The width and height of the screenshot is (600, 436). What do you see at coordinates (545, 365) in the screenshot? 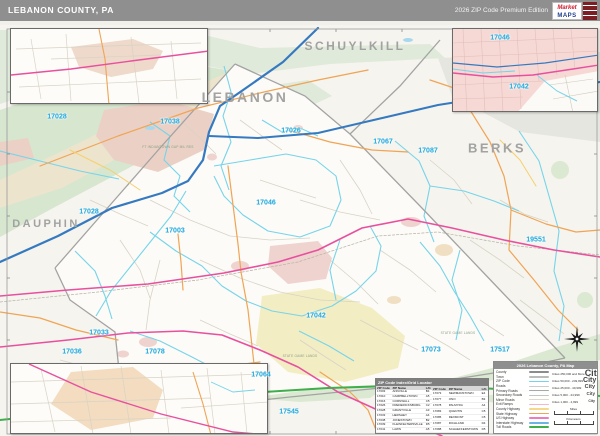
I see `legend-title: 2026 Lebanon County, PA Map` at bounding box center [545, 365].